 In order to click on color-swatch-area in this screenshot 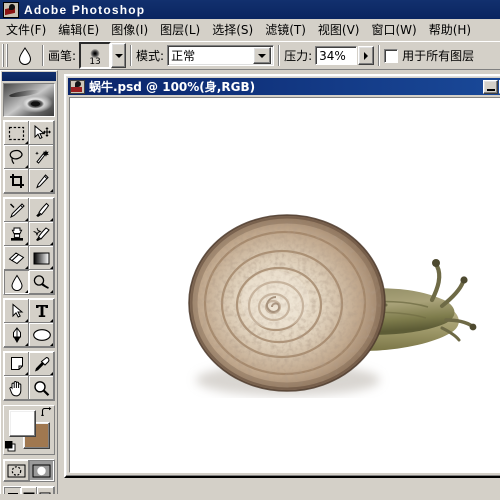, I will do `click(29, 430)`.